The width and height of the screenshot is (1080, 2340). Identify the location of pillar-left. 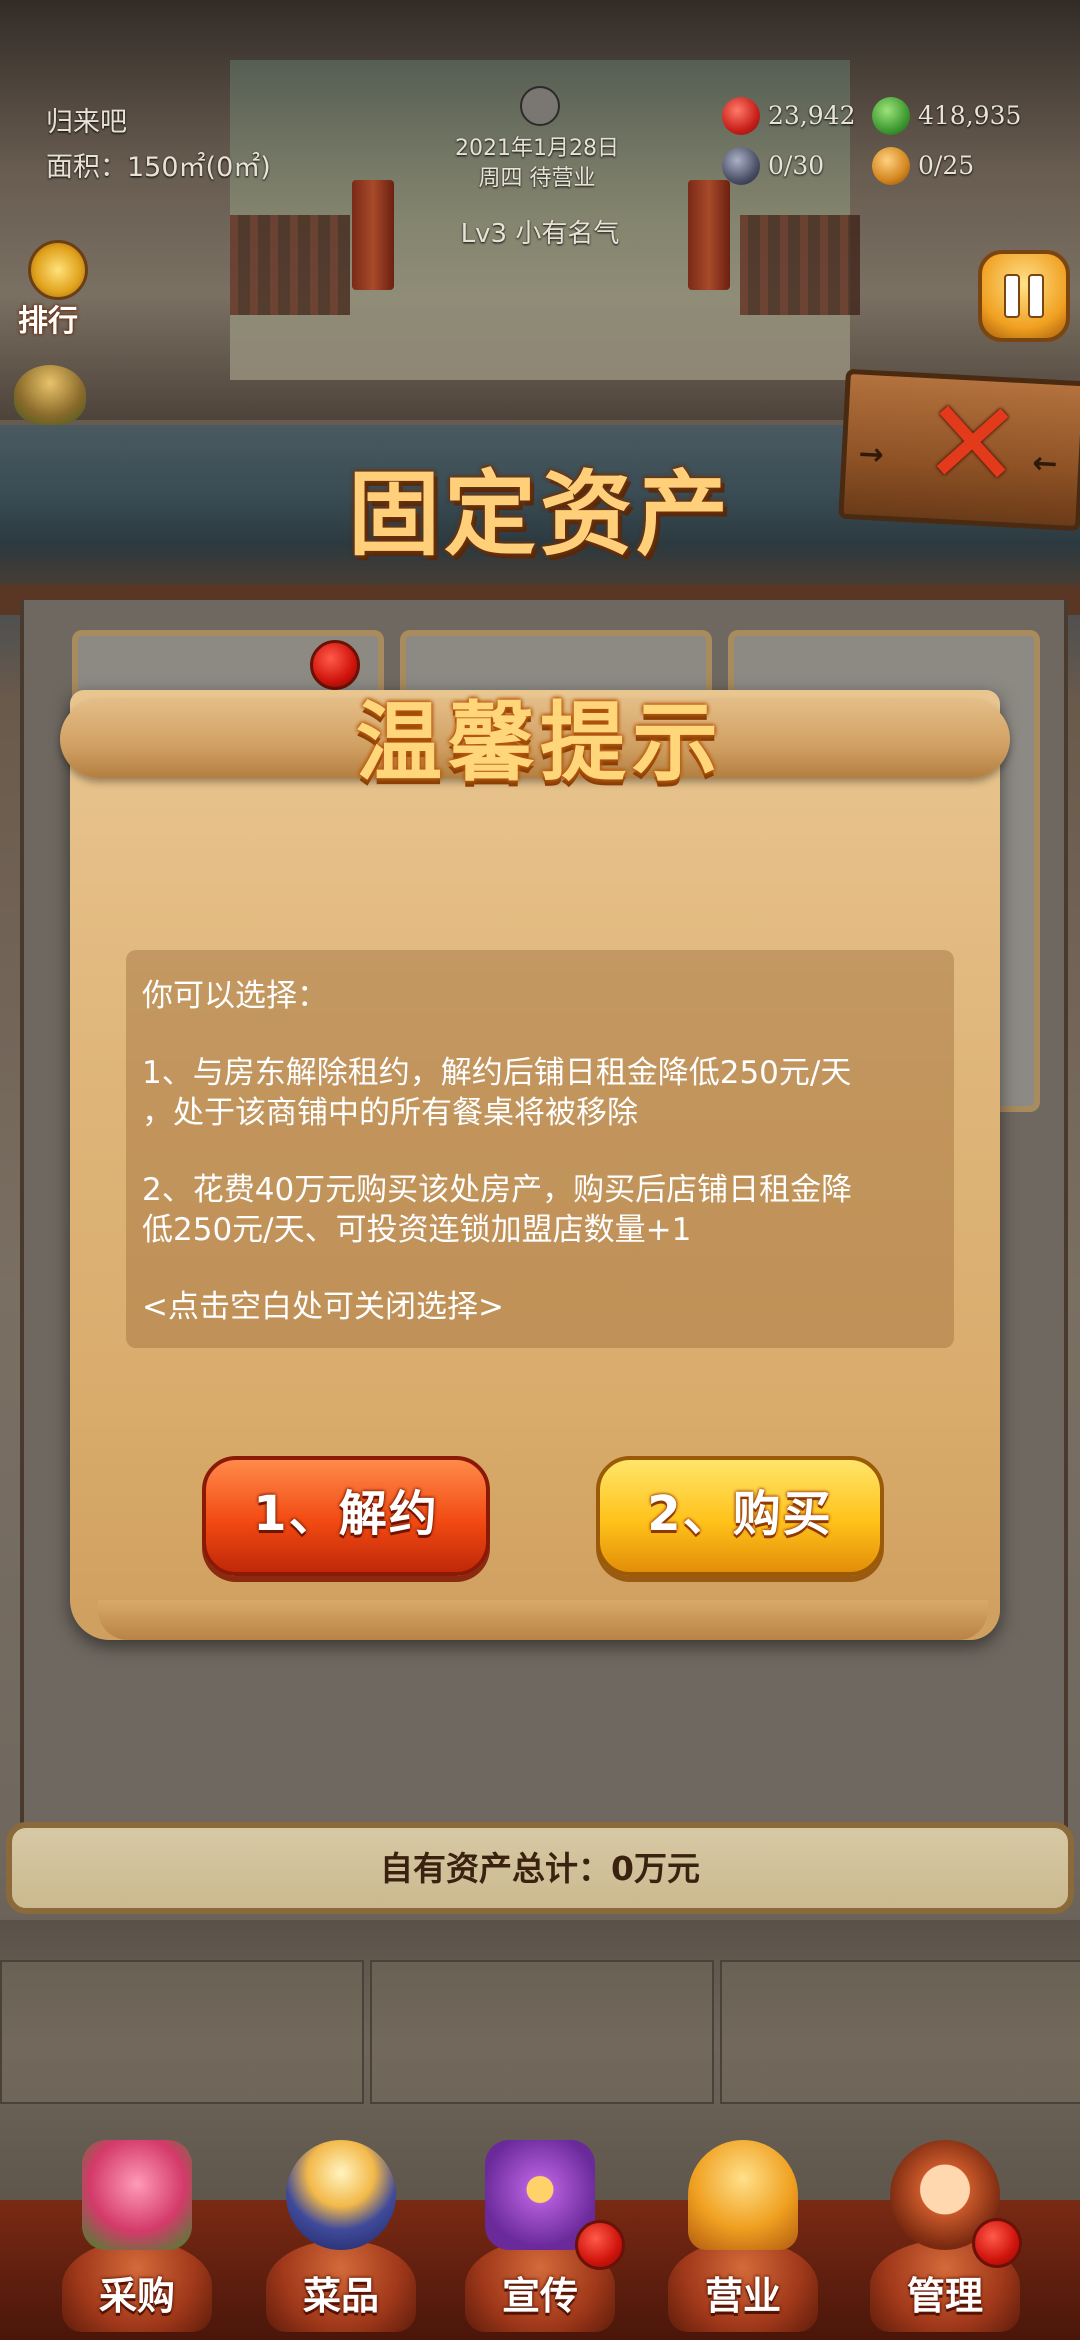
(373, 235).